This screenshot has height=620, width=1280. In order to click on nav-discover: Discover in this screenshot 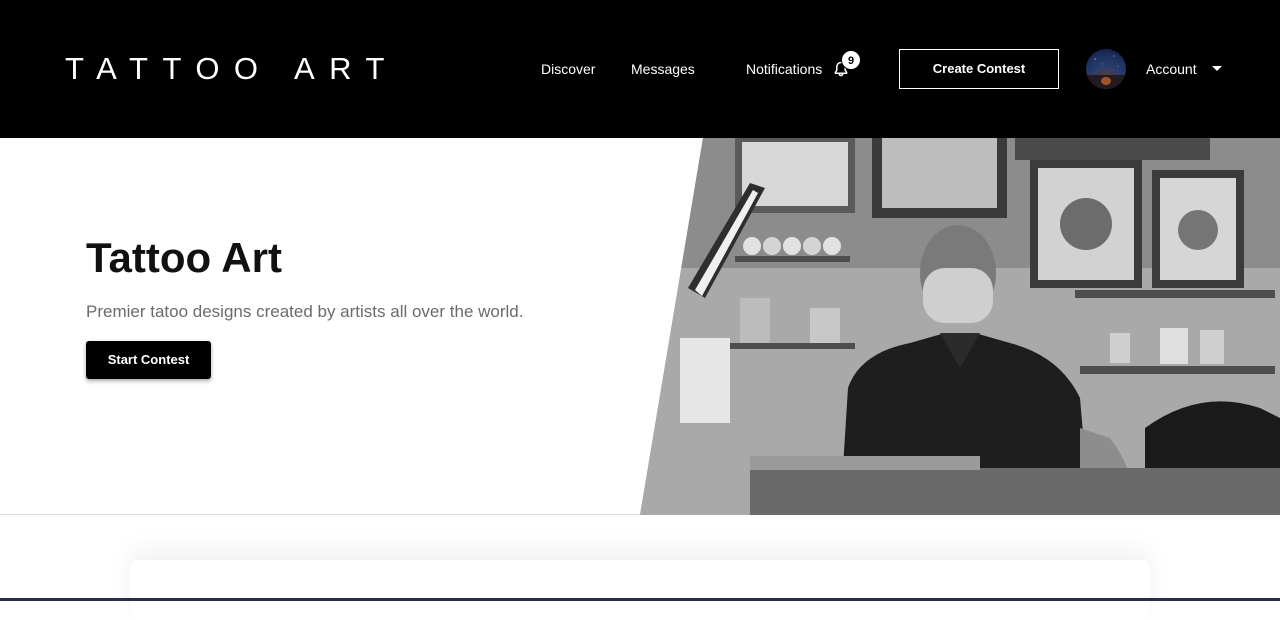, I will do `click(568, 69)`.